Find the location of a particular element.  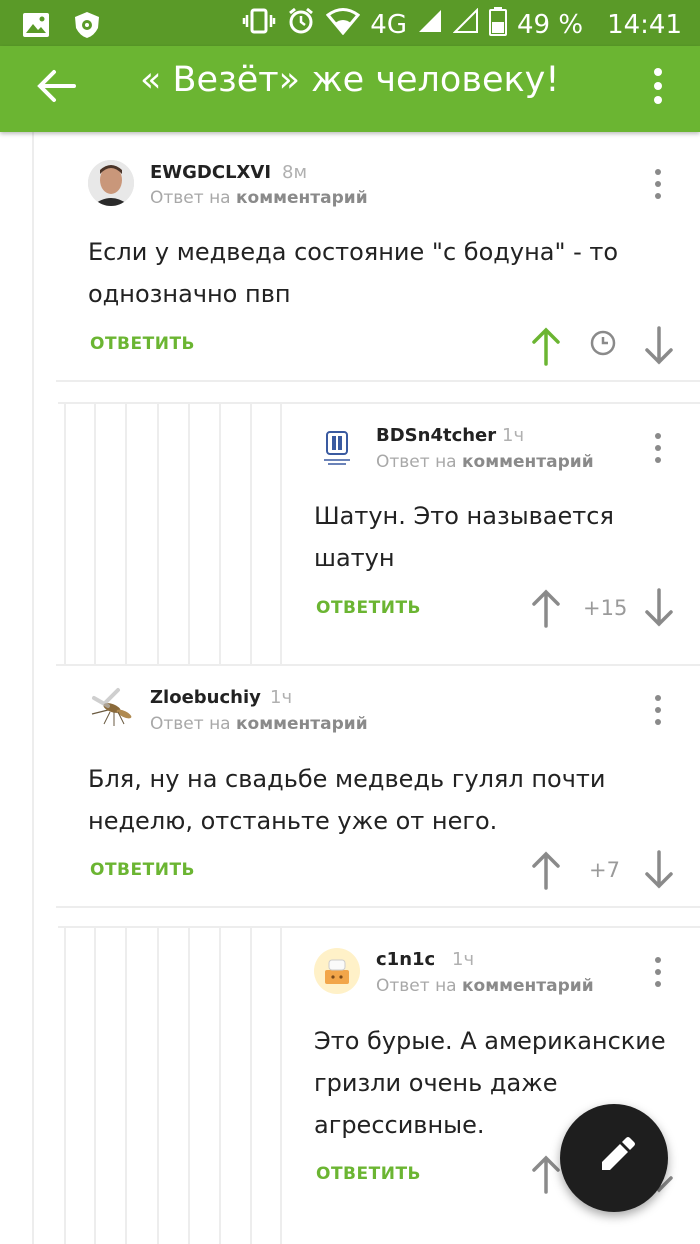

app-notification-icon is located at coordinates (87, 27).